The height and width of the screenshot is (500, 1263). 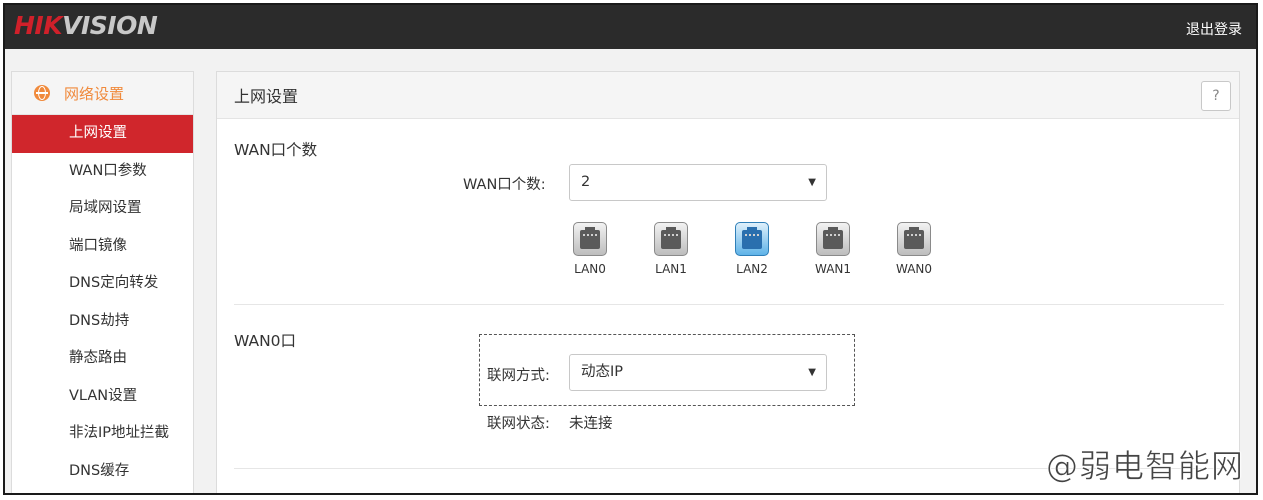 What do you see at coordinates (914, 269) in the screenshot?
I see `port-label: WAN0` at bounding box center [914, 269].